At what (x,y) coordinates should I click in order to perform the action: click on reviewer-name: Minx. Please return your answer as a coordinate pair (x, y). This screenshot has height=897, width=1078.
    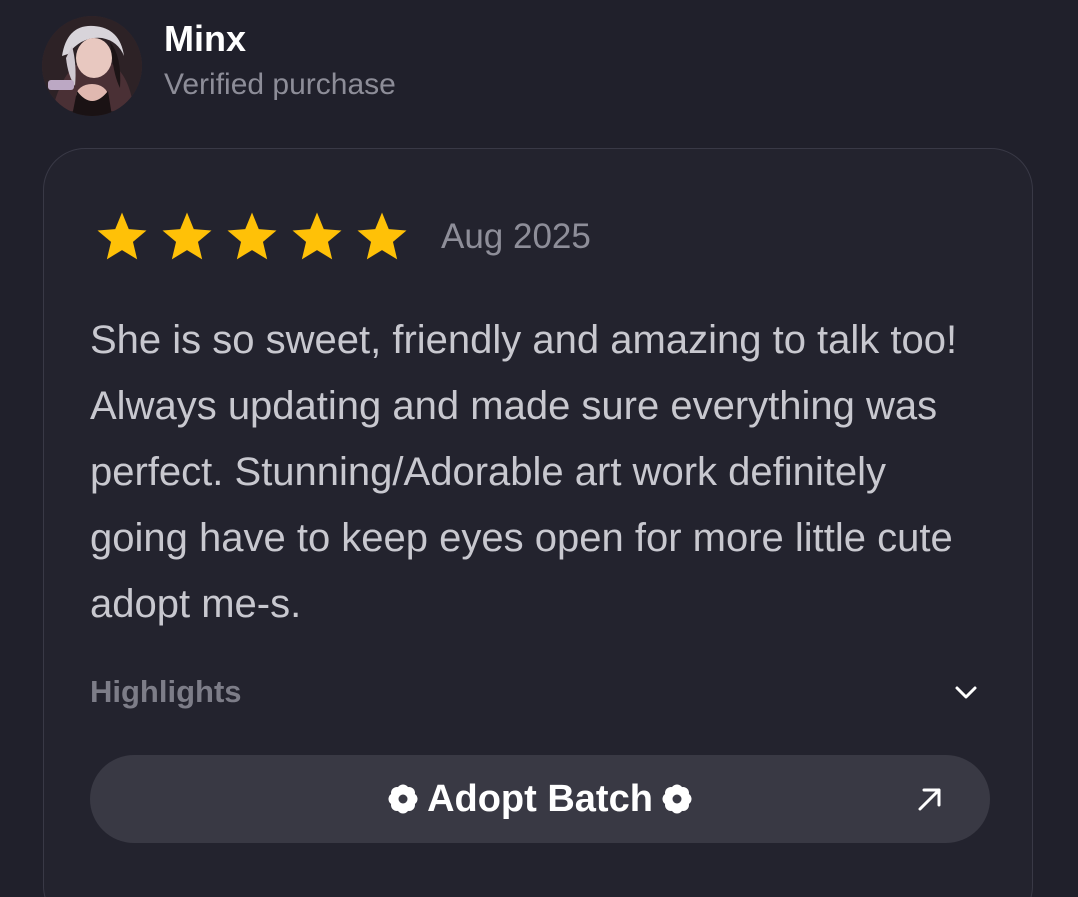
    Looking at the image, I should click on (280, 39).